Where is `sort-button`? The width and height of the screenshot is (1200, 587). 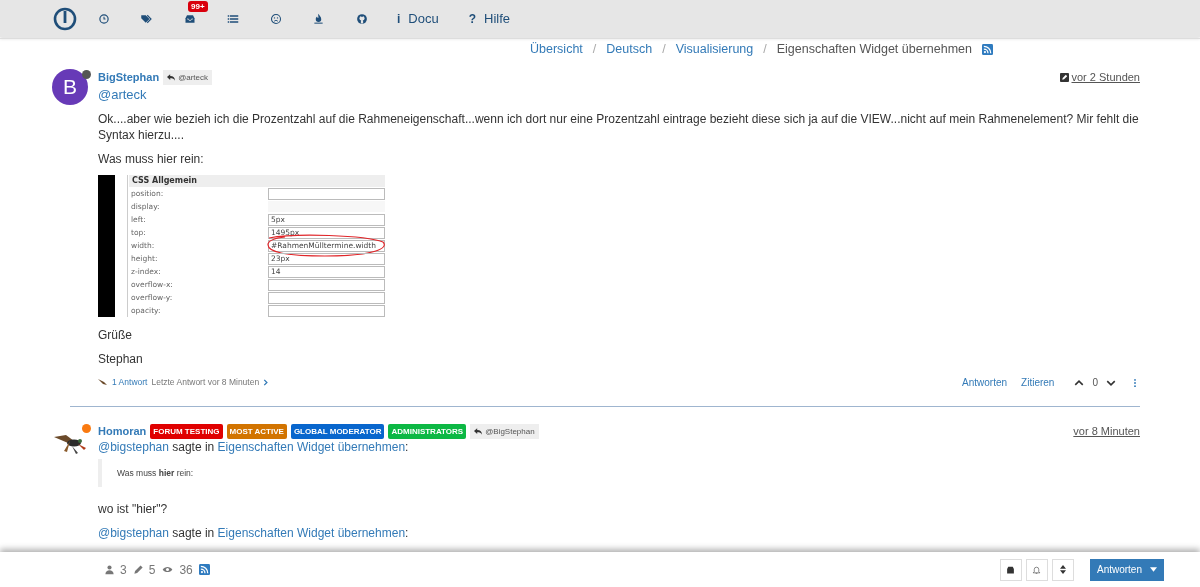 sort-button is located at coordinates (1062, 569).